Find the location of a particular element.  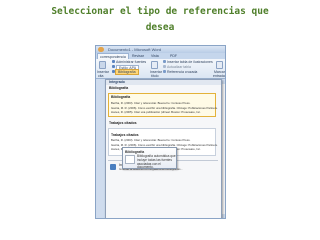

update-table-button: Actualizar tabla is located at coordinates (179, 67).